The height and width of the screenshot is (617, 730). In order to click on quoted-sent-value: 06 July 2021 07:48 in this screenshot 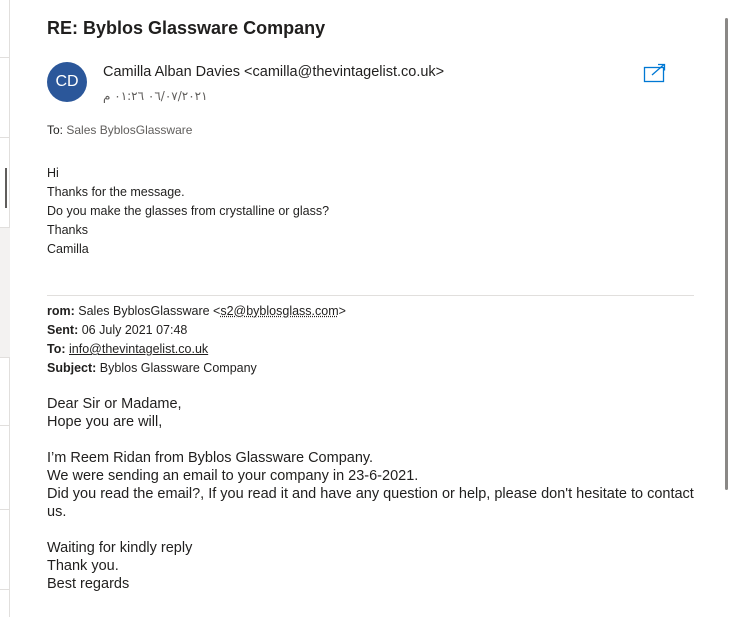, I will do `click(134, 330)`.